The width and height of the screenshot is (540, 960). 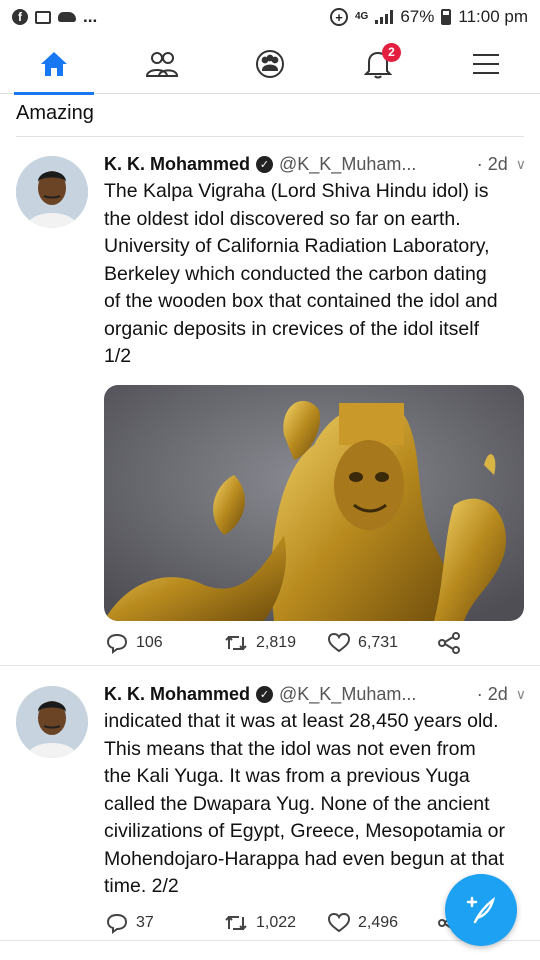 I want to click on tweet-actions: 106 2,819 6,731, so click(x=283, y=643).